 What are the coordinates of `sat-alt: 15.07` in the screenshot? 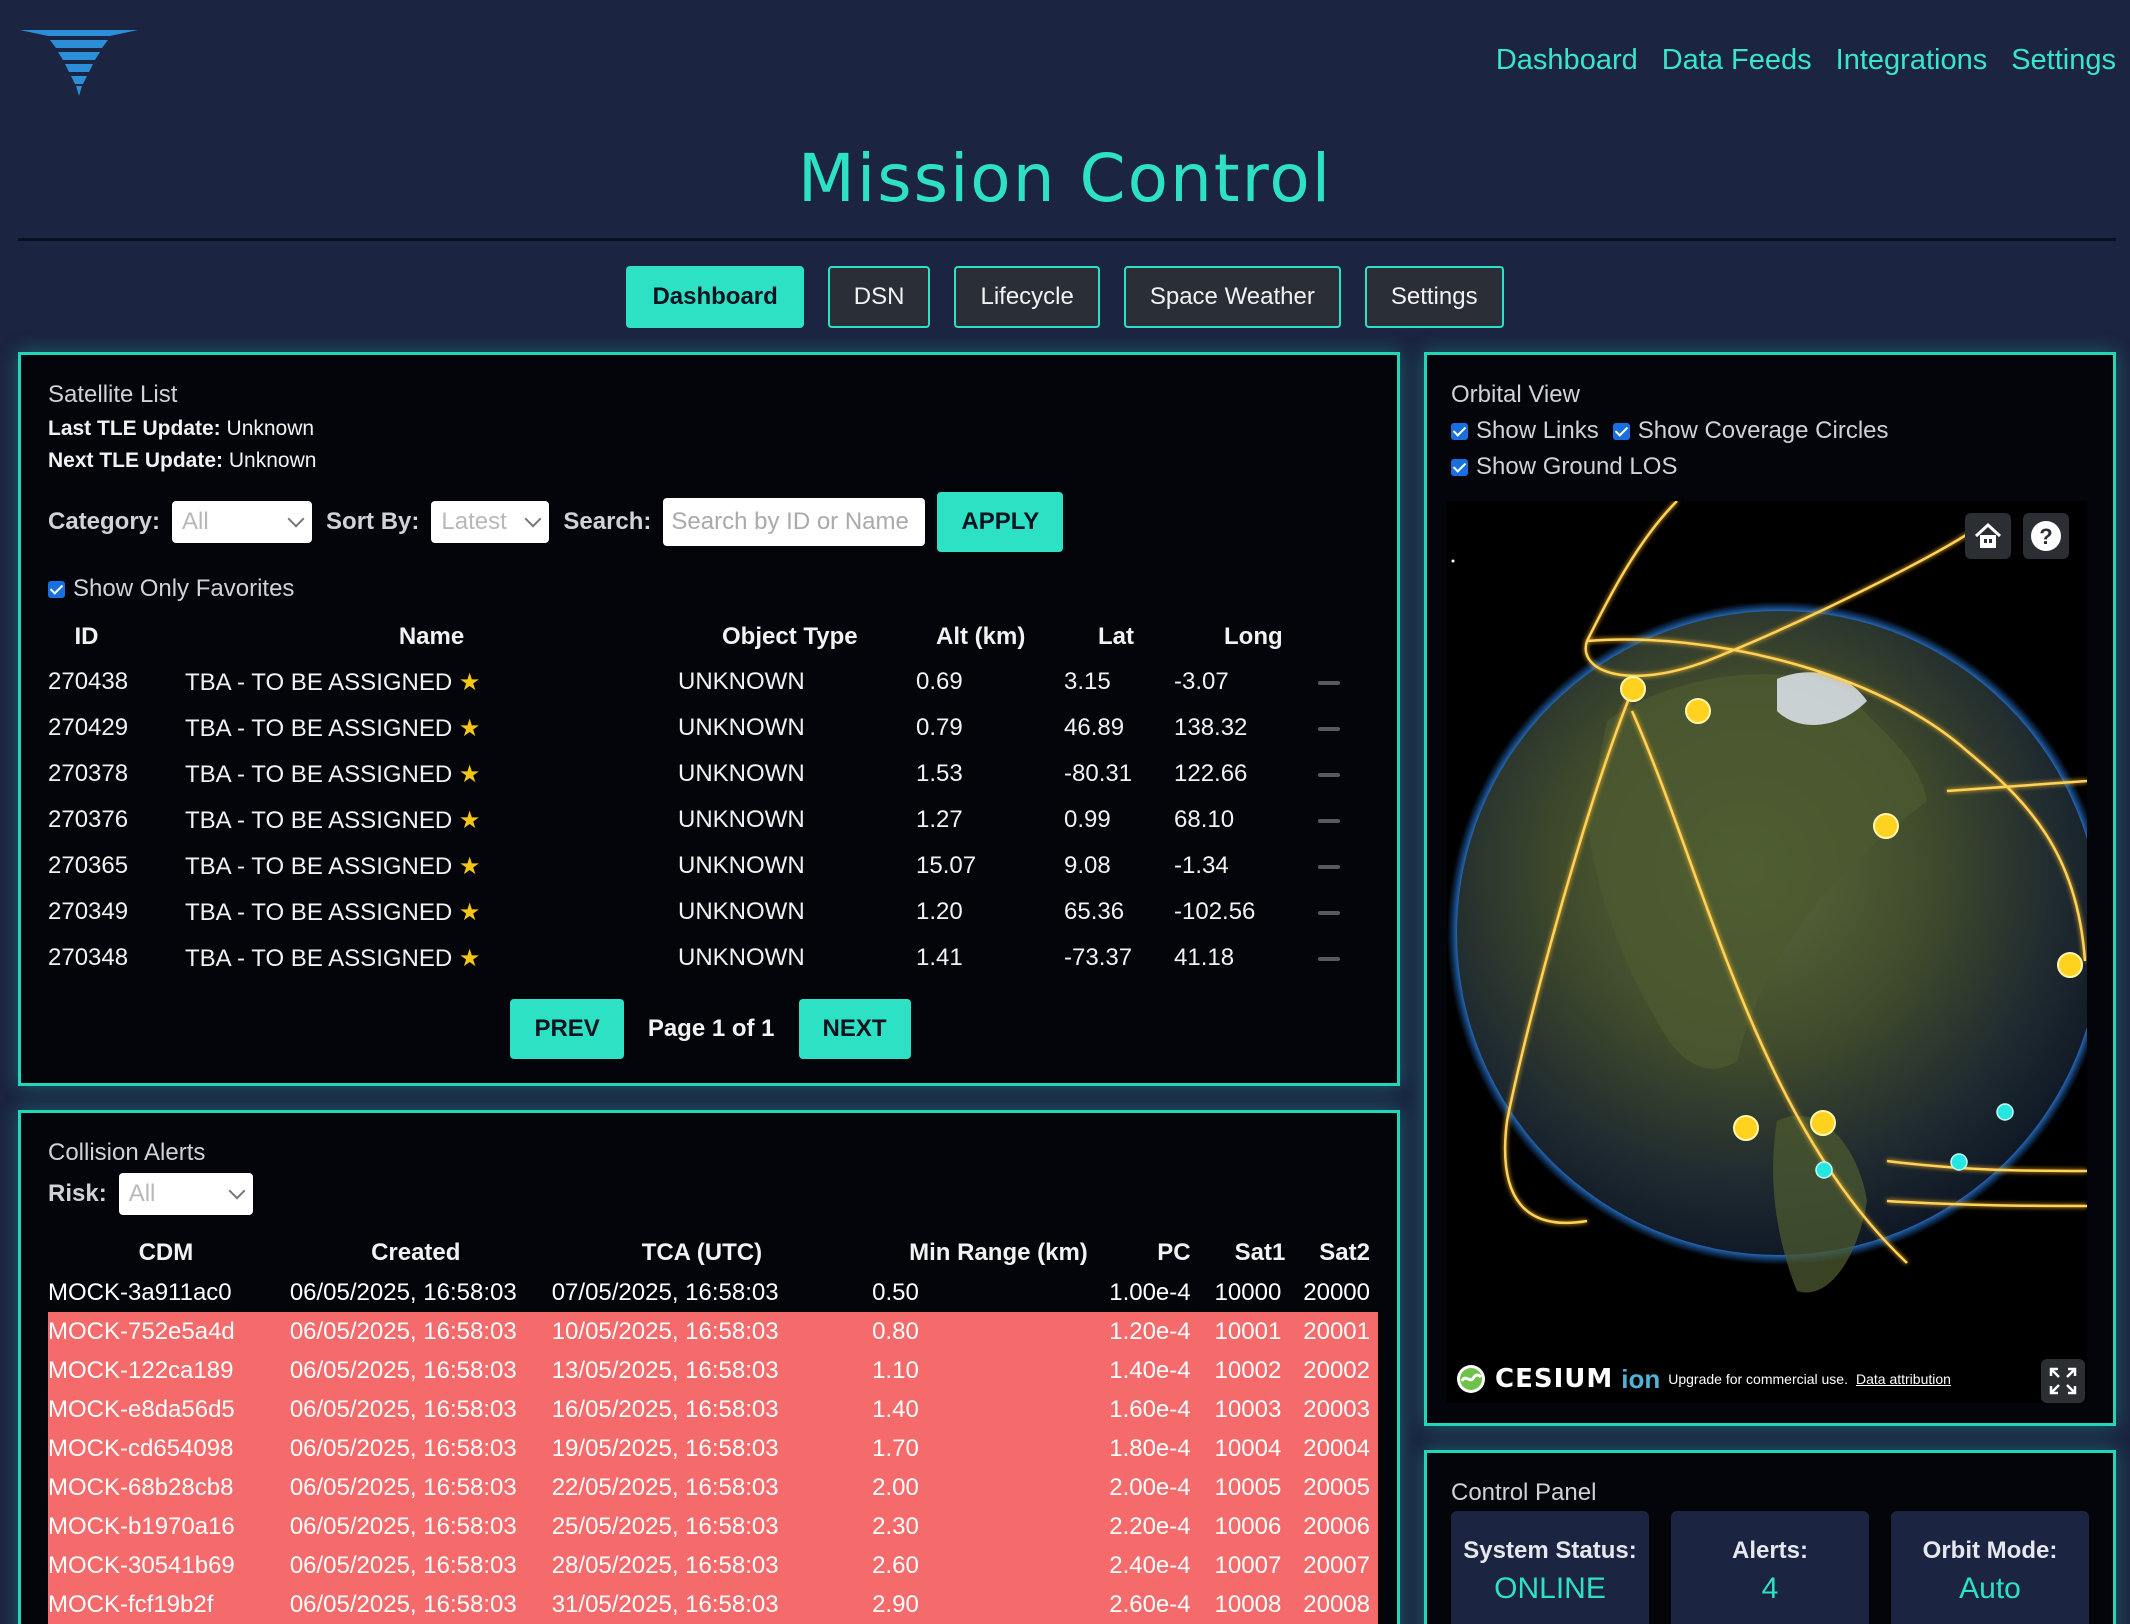 It's located at (982, 866).